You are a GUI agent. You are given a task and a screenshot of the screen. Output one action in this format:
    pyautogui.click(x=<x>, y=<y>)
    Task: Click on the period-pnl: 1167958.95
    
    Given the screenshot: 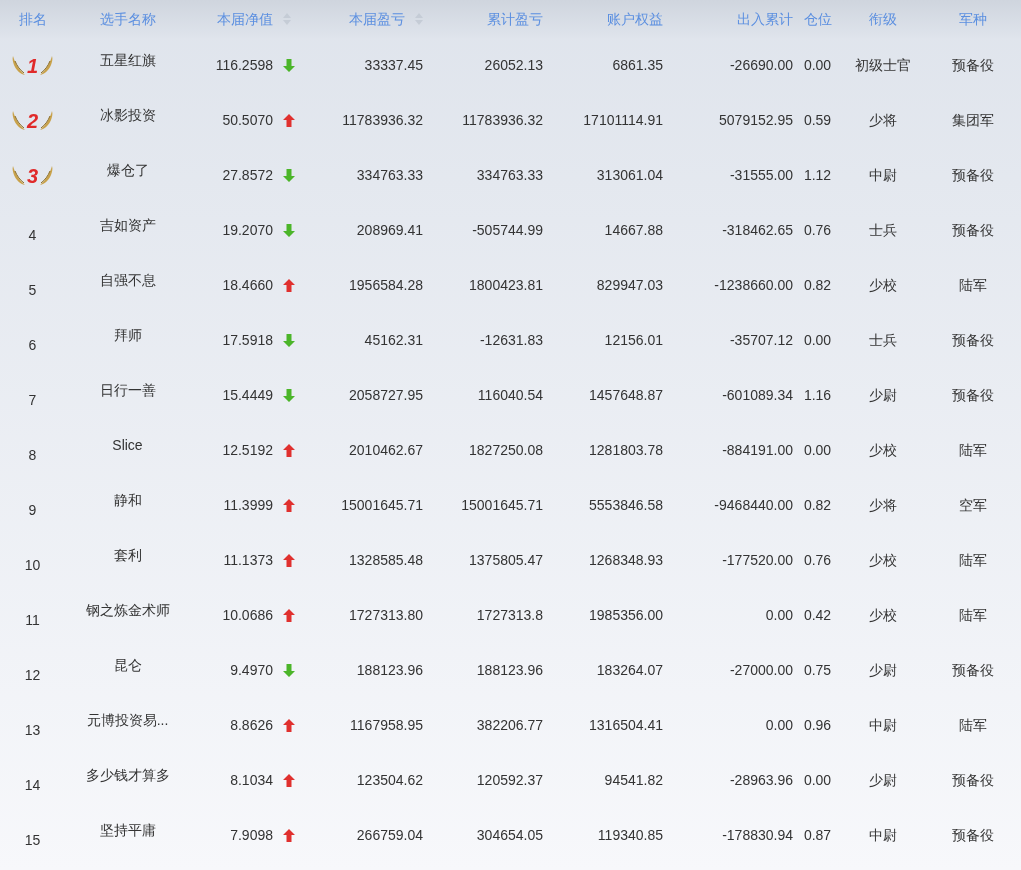 What is the action you would take?
    pyautogui.click(x=386, y=725)
    